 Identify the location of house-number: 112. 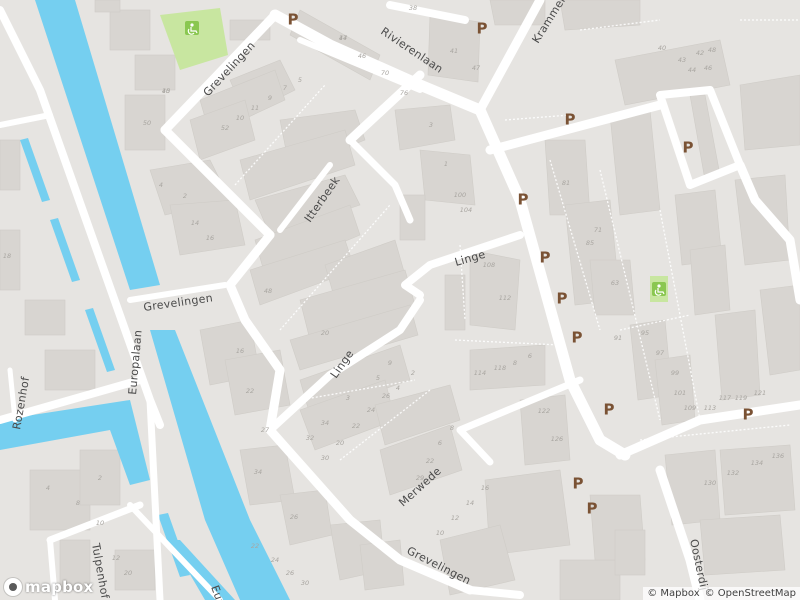
(505, 298).